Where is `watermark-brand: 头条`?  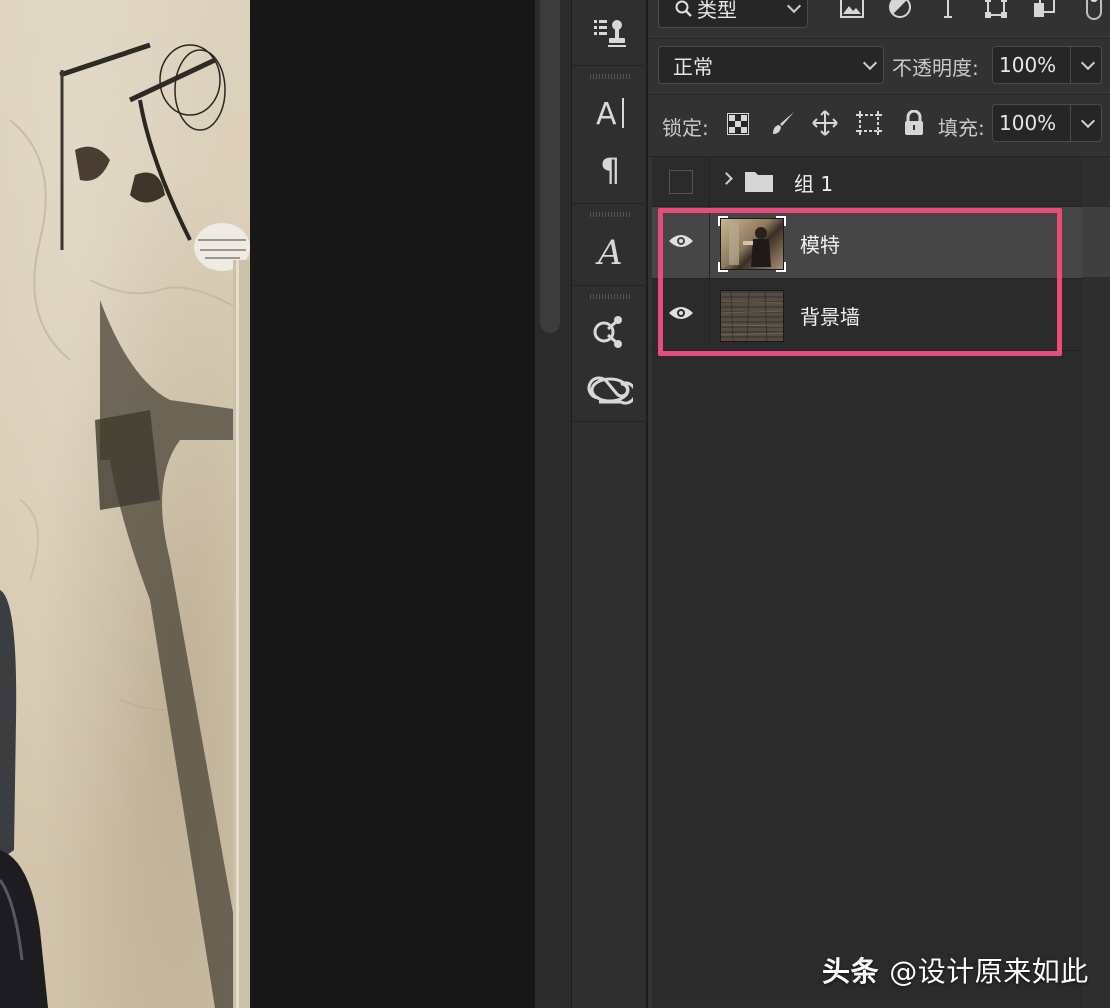
watermark-brand: 头条 is located at coordinates (851, 971).